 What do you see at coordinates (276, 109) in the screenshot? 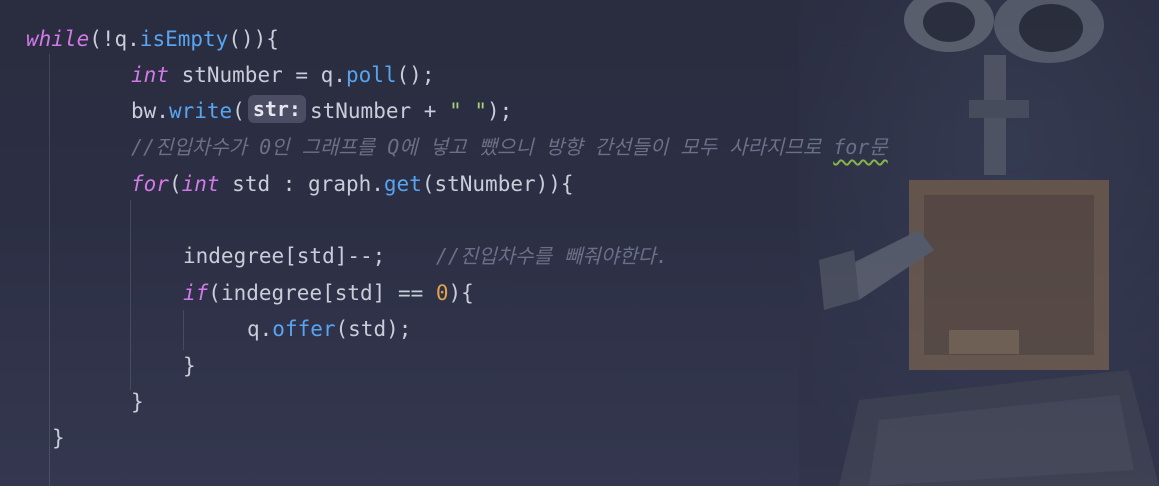
I see `parameter-hint: str:` at bounding box center [276, 109].